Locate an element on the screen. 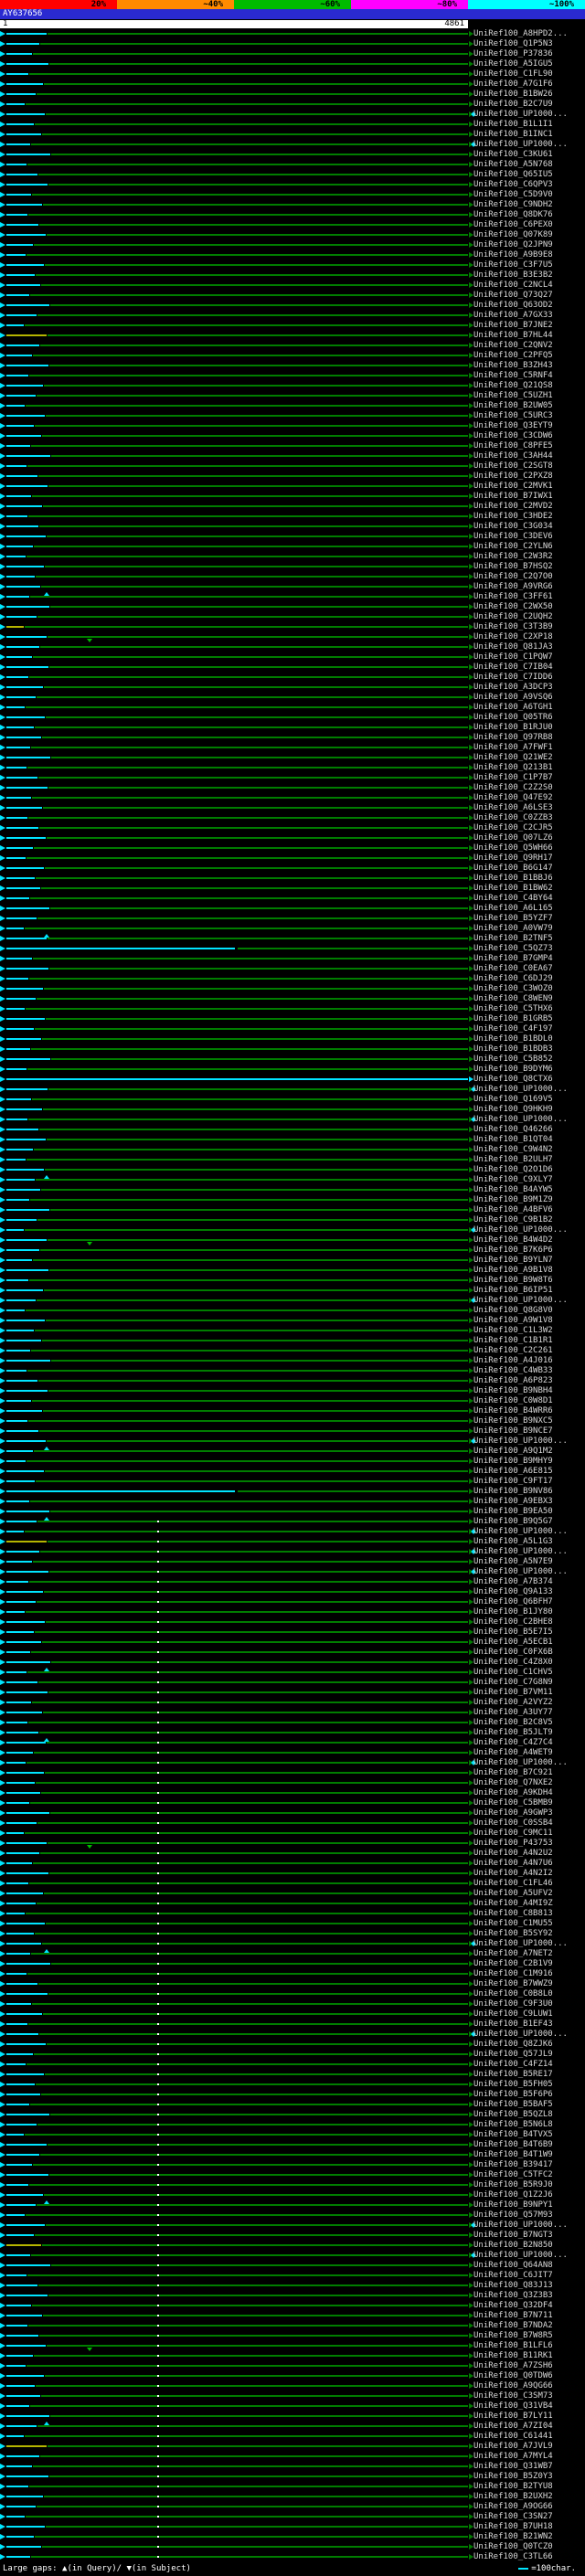 This screenshot has width=585, height=2576. hit-label: UniRef100_B7HSQ2 is located at coordinates (513, 567).